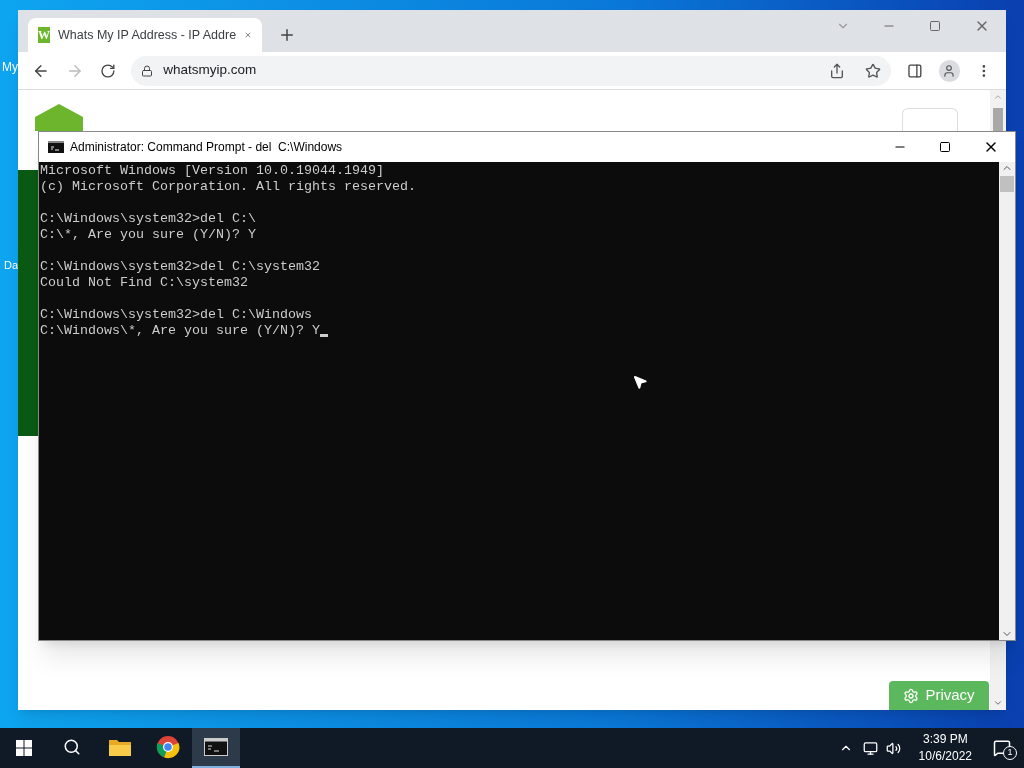 The image size is (1024, 768). I want to click on gear-icon, so click(911, 695).